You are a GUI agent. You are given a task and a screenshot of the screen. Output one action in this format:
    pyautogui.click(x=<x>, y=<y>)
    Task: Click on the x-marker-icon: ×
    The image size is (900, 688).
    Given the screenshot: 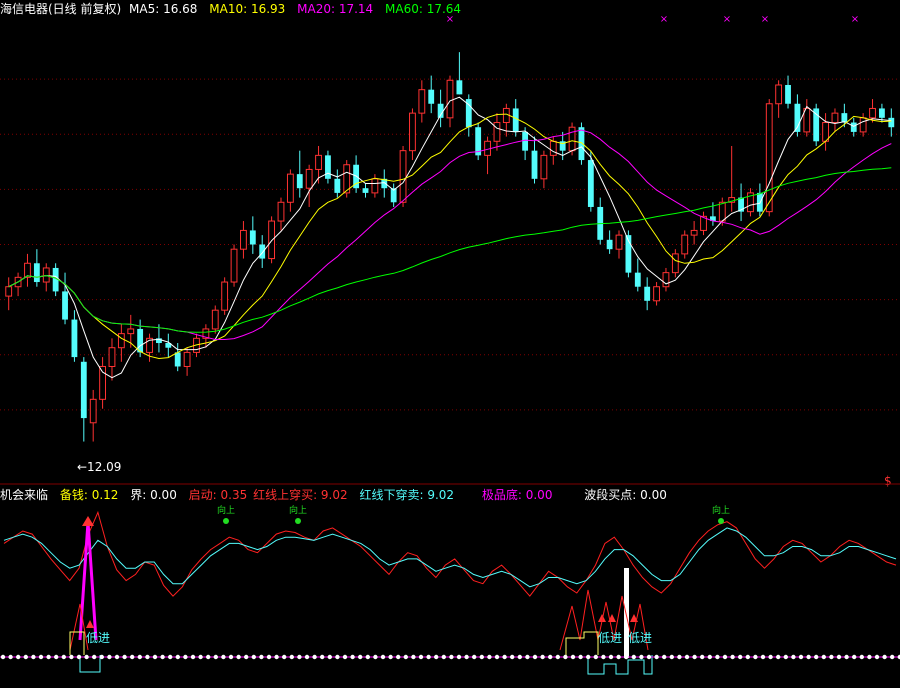 What is the action you would take?
    pyautogui.click(x=855, y=19)
    